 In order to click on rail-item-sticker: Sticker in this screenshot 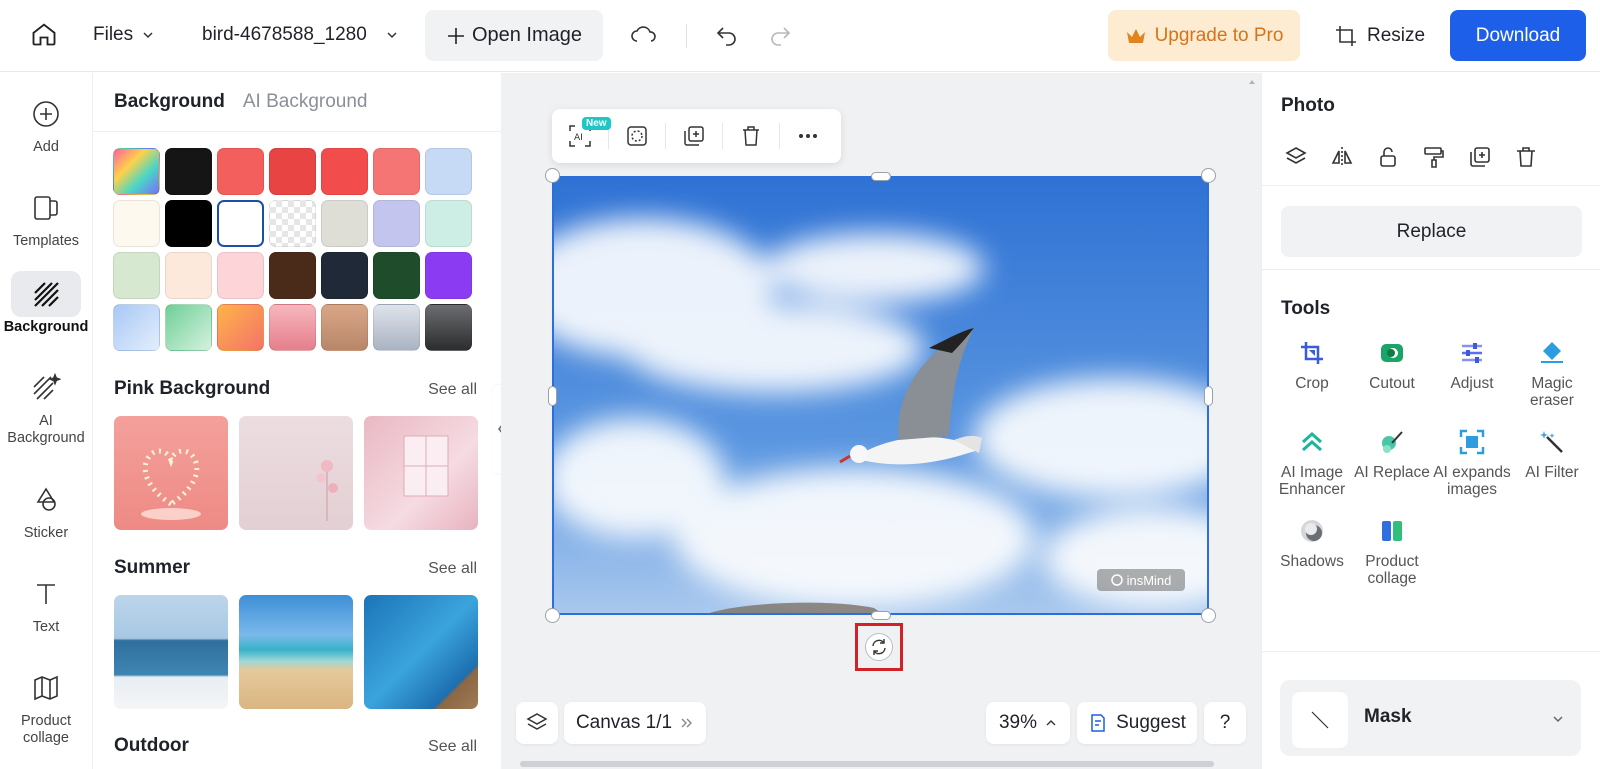, I will do `click(46, 509)`.